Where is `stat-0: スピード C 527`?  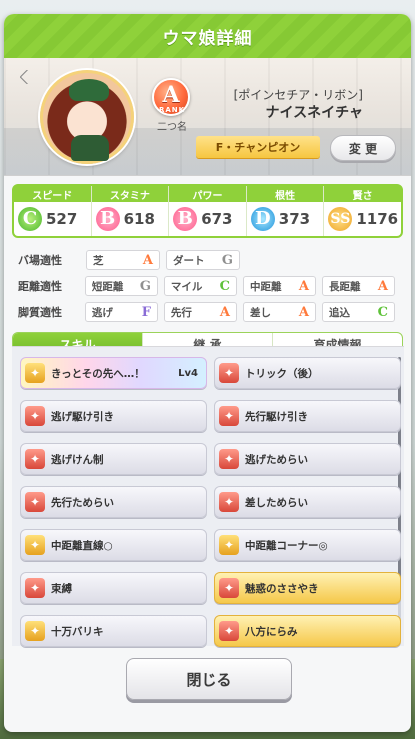
stat-0: スピード C 527 is located at coordinates (53, 211).